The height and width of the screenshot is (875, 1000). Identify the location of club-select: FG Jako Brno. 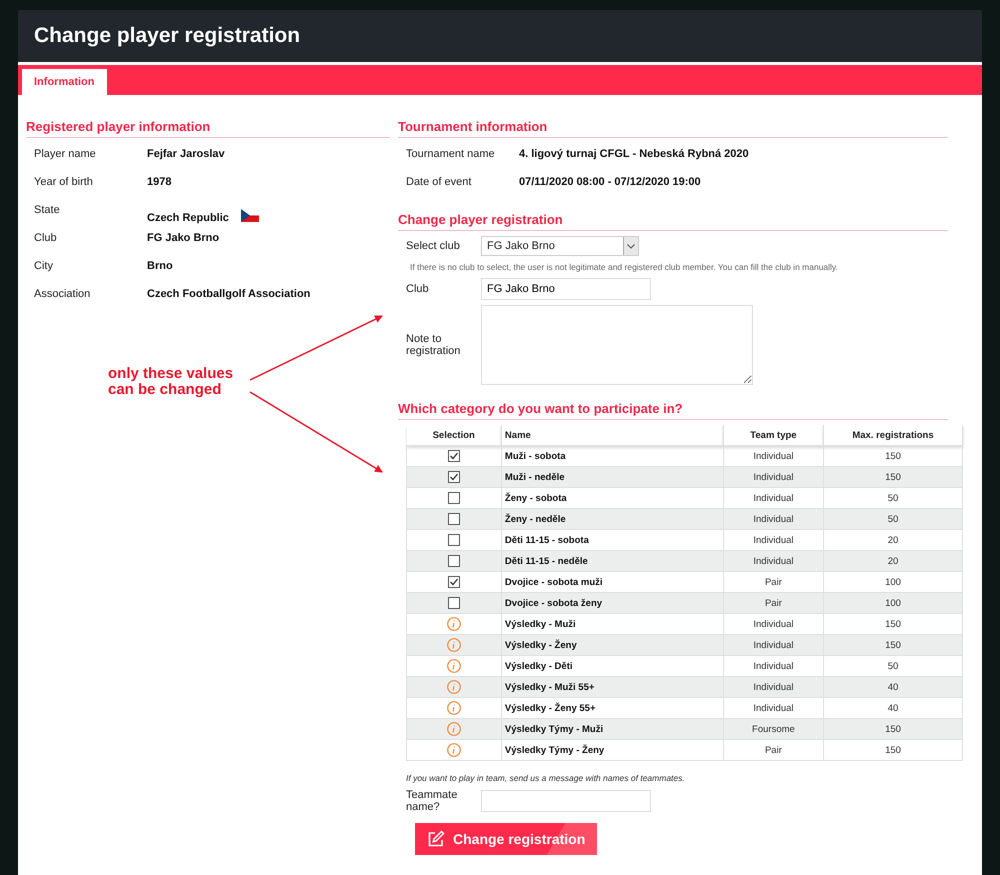
(560, 246).